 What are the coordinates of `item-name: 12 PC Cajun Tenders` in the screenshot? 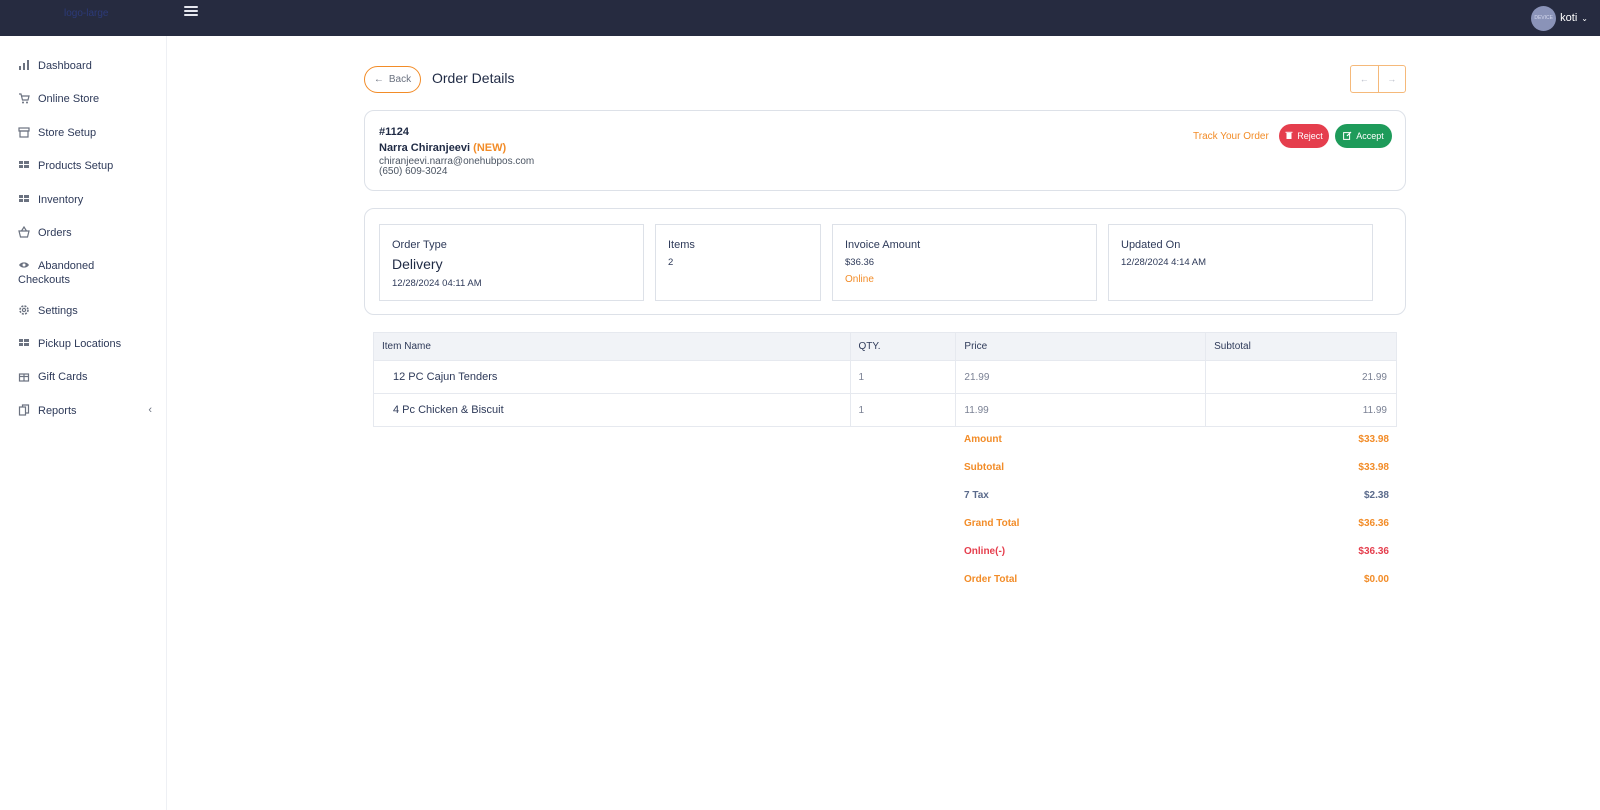 It's located at (612, 377).